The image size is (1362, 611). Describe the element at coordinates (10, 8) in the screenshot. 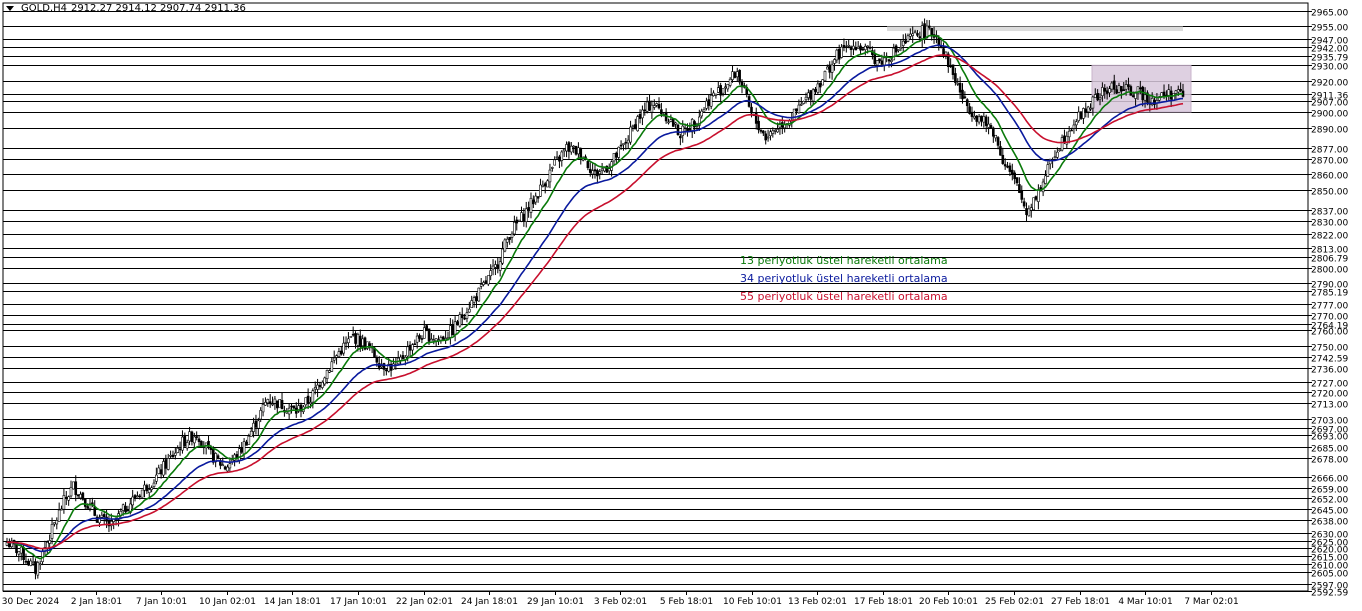

I see `dropdown-triangle-icon` at that location.